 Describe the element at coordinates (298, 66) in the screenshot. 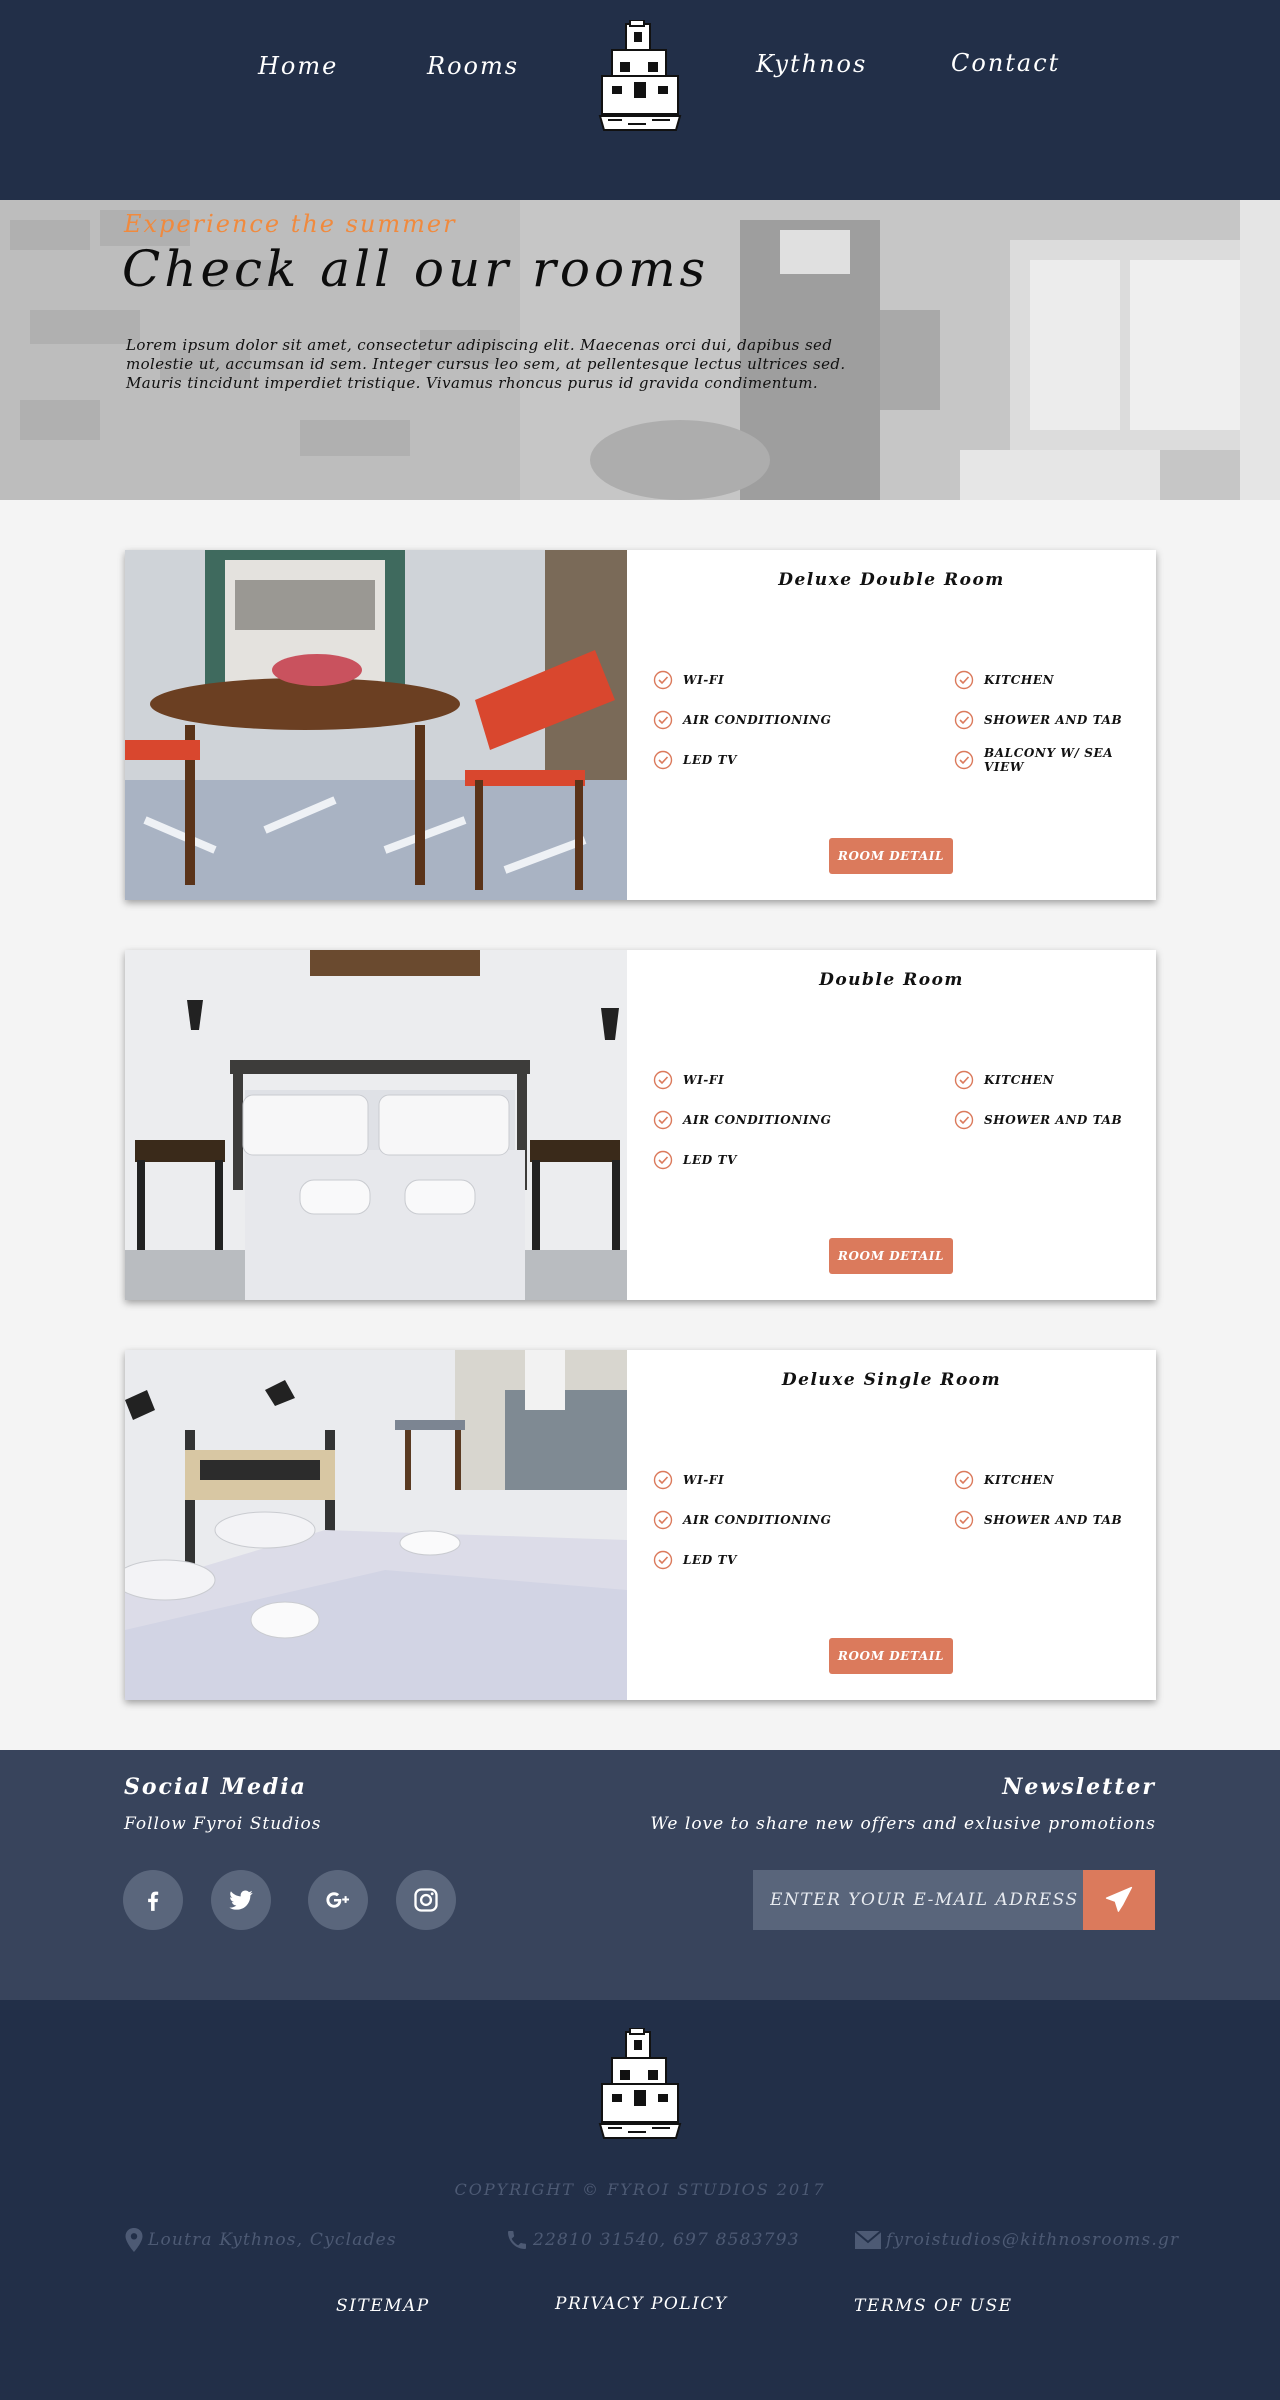

I see `nav-home: Home` at that location.